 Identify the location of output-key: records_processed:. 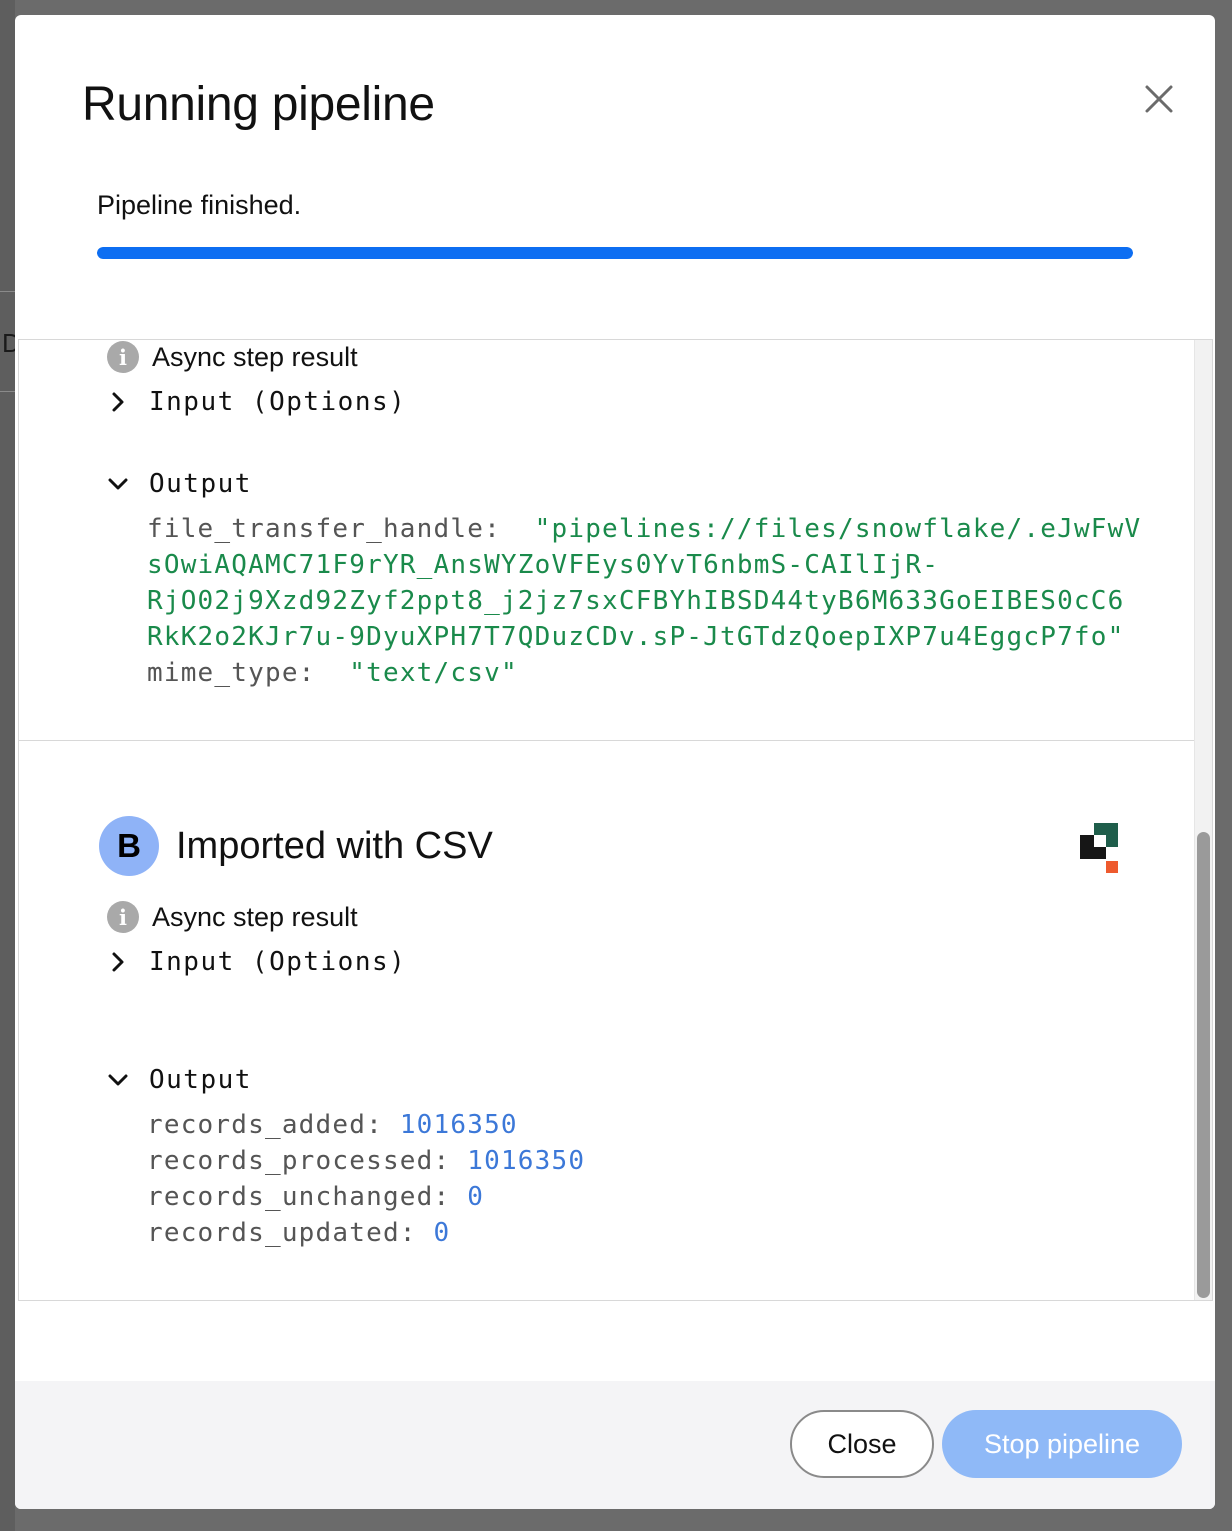
(299, 1161).